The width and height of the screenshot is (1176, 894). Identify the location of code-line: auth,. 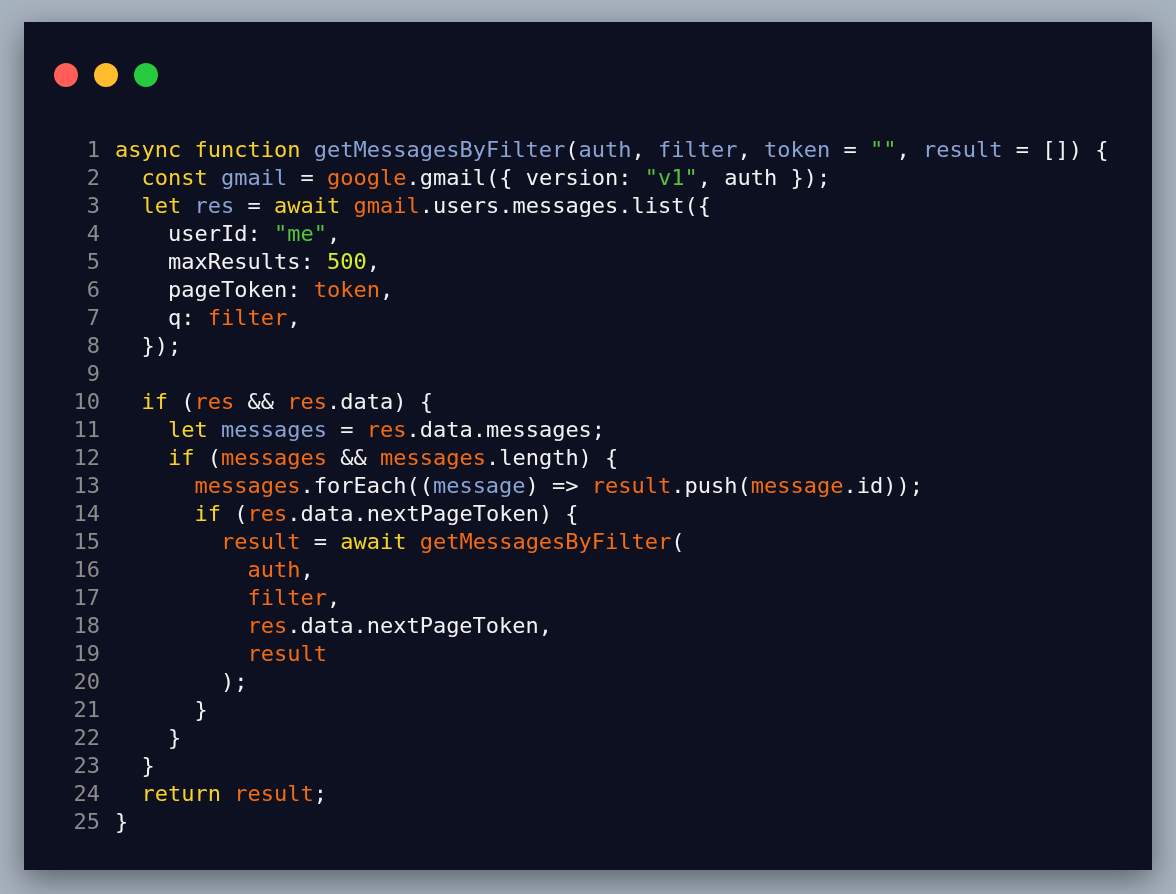
(280, 570).